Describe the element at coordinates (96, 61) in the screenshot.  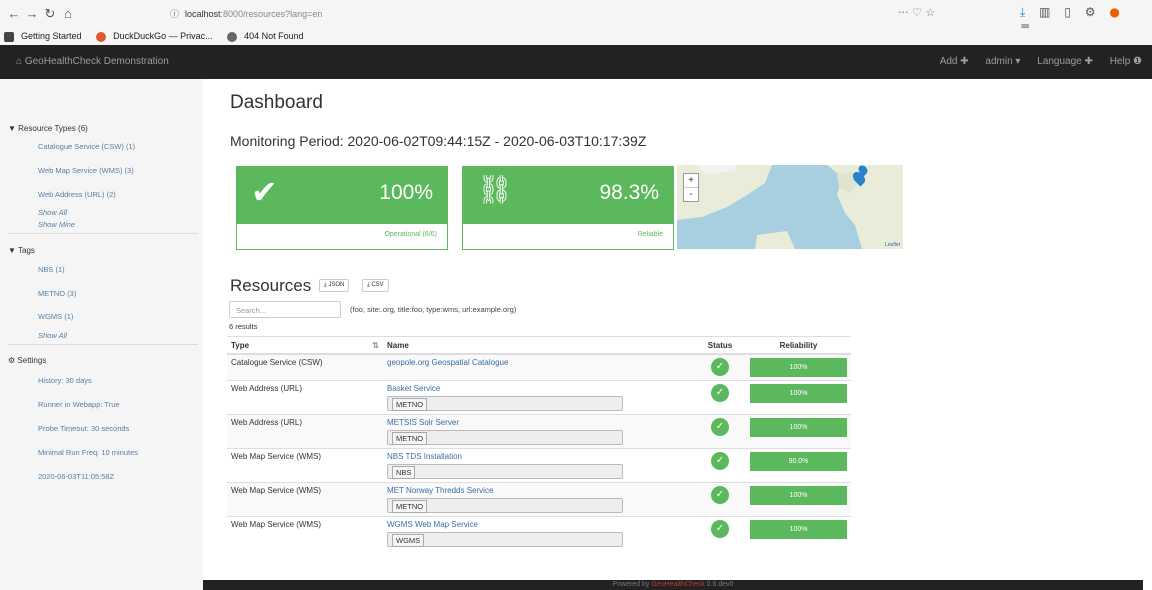
I see `brand-label: GeoHealthCheck Demonstration` at that location.